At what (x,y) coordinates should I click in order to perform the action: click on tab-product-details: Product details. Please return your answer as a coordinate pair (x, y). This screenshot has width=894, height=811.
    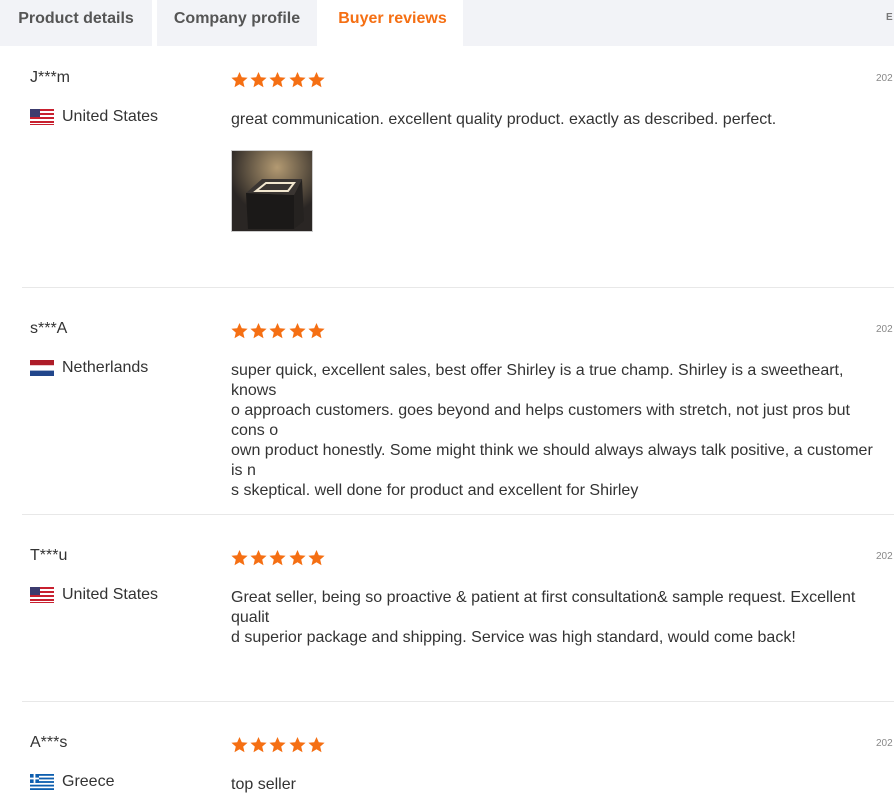
    Looking at the image, I should click on (76, 23).